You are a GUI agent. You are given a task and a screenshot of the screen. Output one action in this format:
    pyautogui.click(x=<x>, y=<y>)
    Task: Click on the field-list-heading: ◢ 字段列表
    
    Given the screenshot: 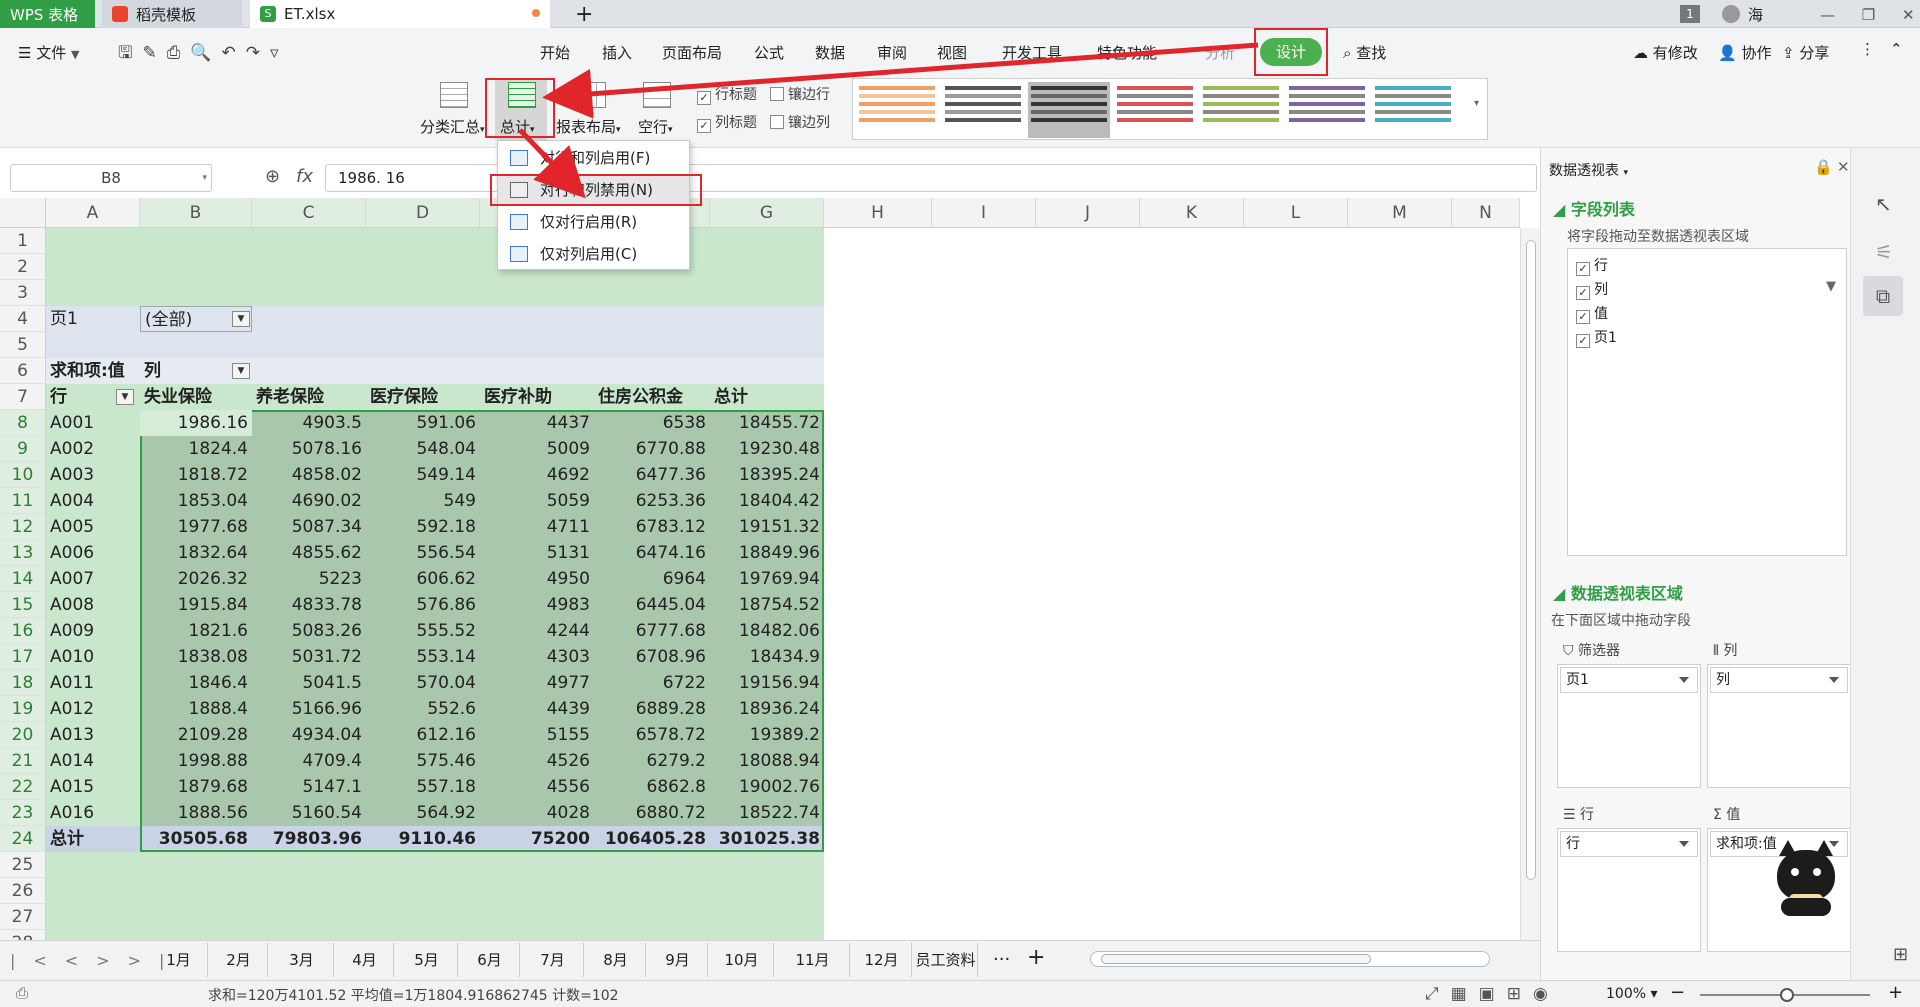 What is the action you would take?
    pyautogui.click(x=1594, y=209)
    